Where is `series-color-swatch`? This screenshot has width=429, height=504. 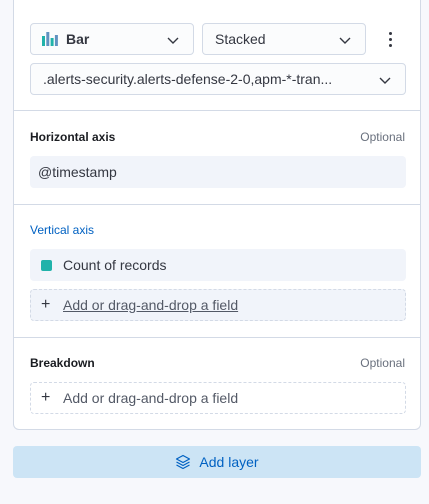 series-color-swatch is located at coordinates (46, 265).